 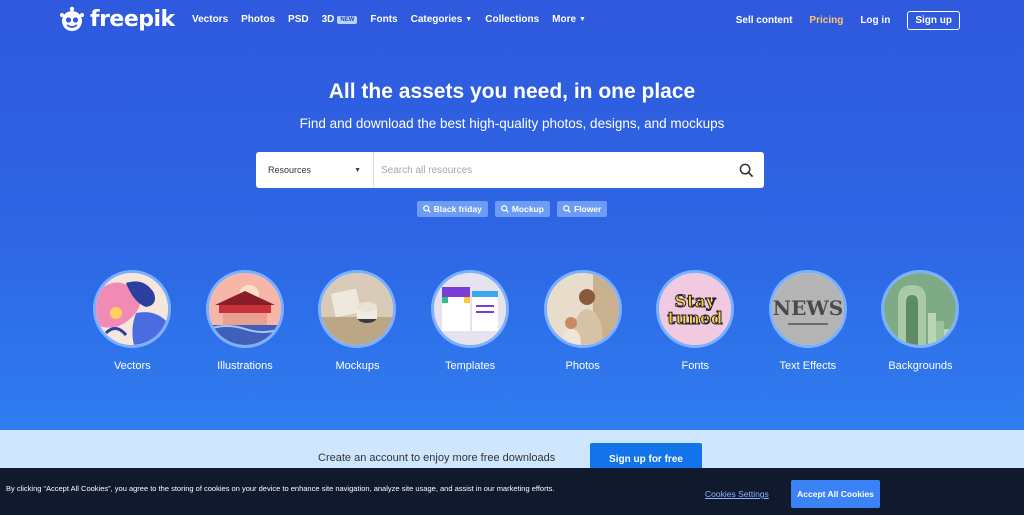 I want to click on category-illustrations: Illustrations, so click(x=245, y=321).